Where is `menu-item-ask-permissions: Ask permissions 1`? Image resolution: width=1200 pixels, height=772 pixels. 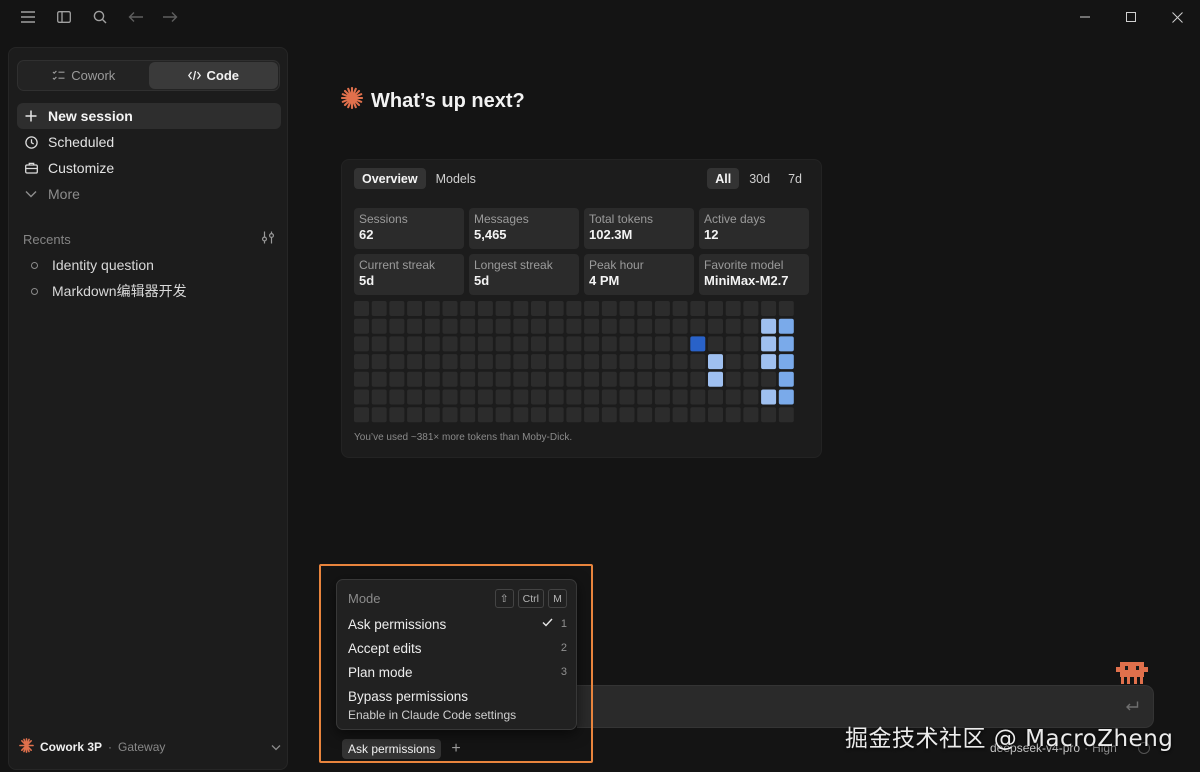
menu-item-ask-permissions: Ask permissions 1 is located at coordinates (457, 624).